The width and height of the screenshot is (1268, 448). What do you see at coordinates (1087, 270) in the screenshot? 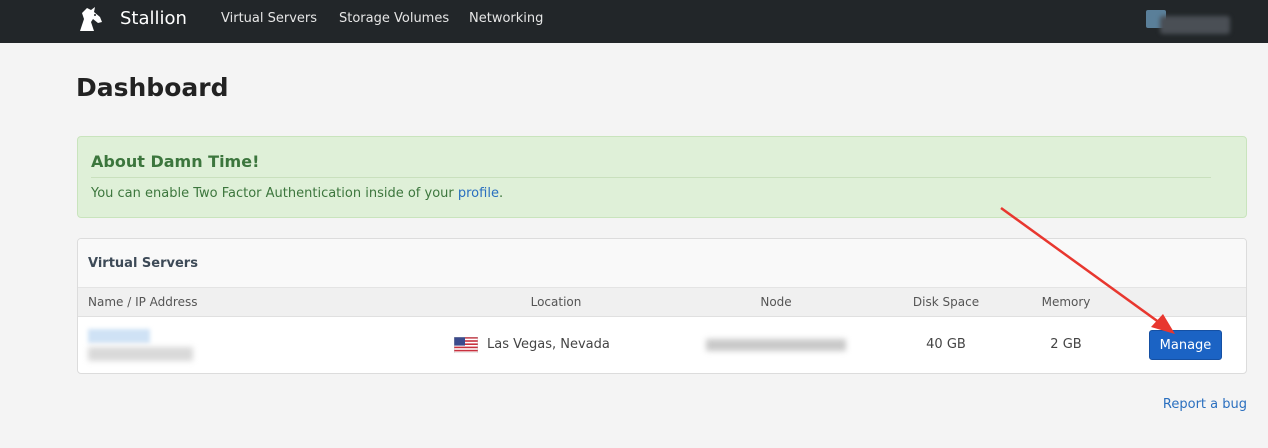
I see `annotation-arrow` at bounding box center [1087, 270].